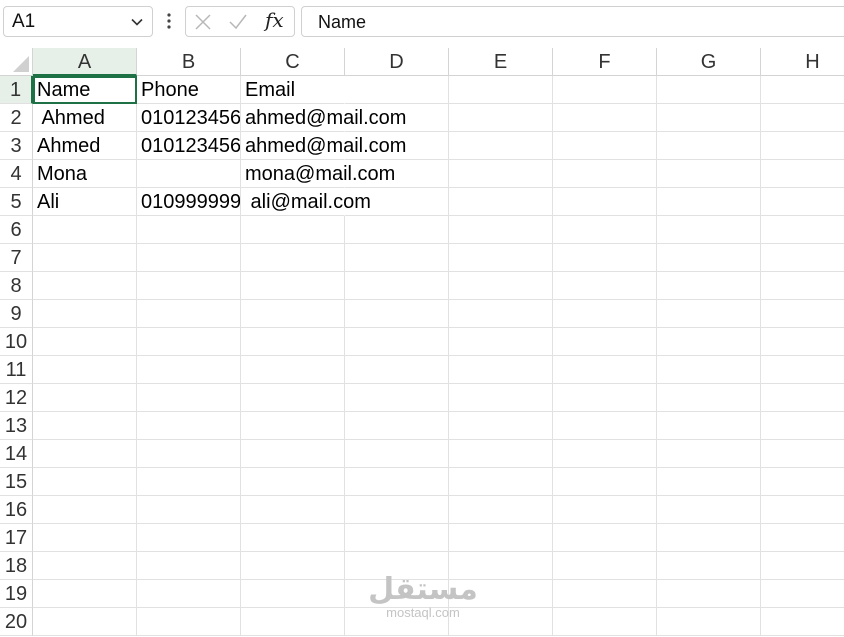  I want to click on cell-d13, so click(397, 426).